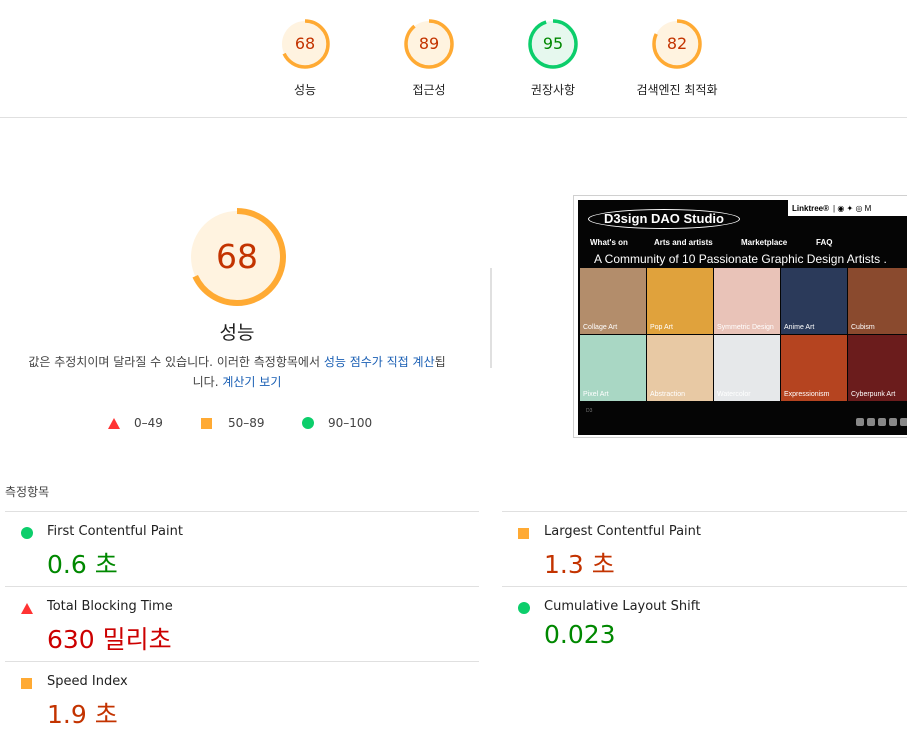 The width and height of the screenshot is (907, 736). What do you see at coordinates (807, 394) in the screenshot?
I see `art-tile-caption: Expressionism` at bounding box center [807, 394].